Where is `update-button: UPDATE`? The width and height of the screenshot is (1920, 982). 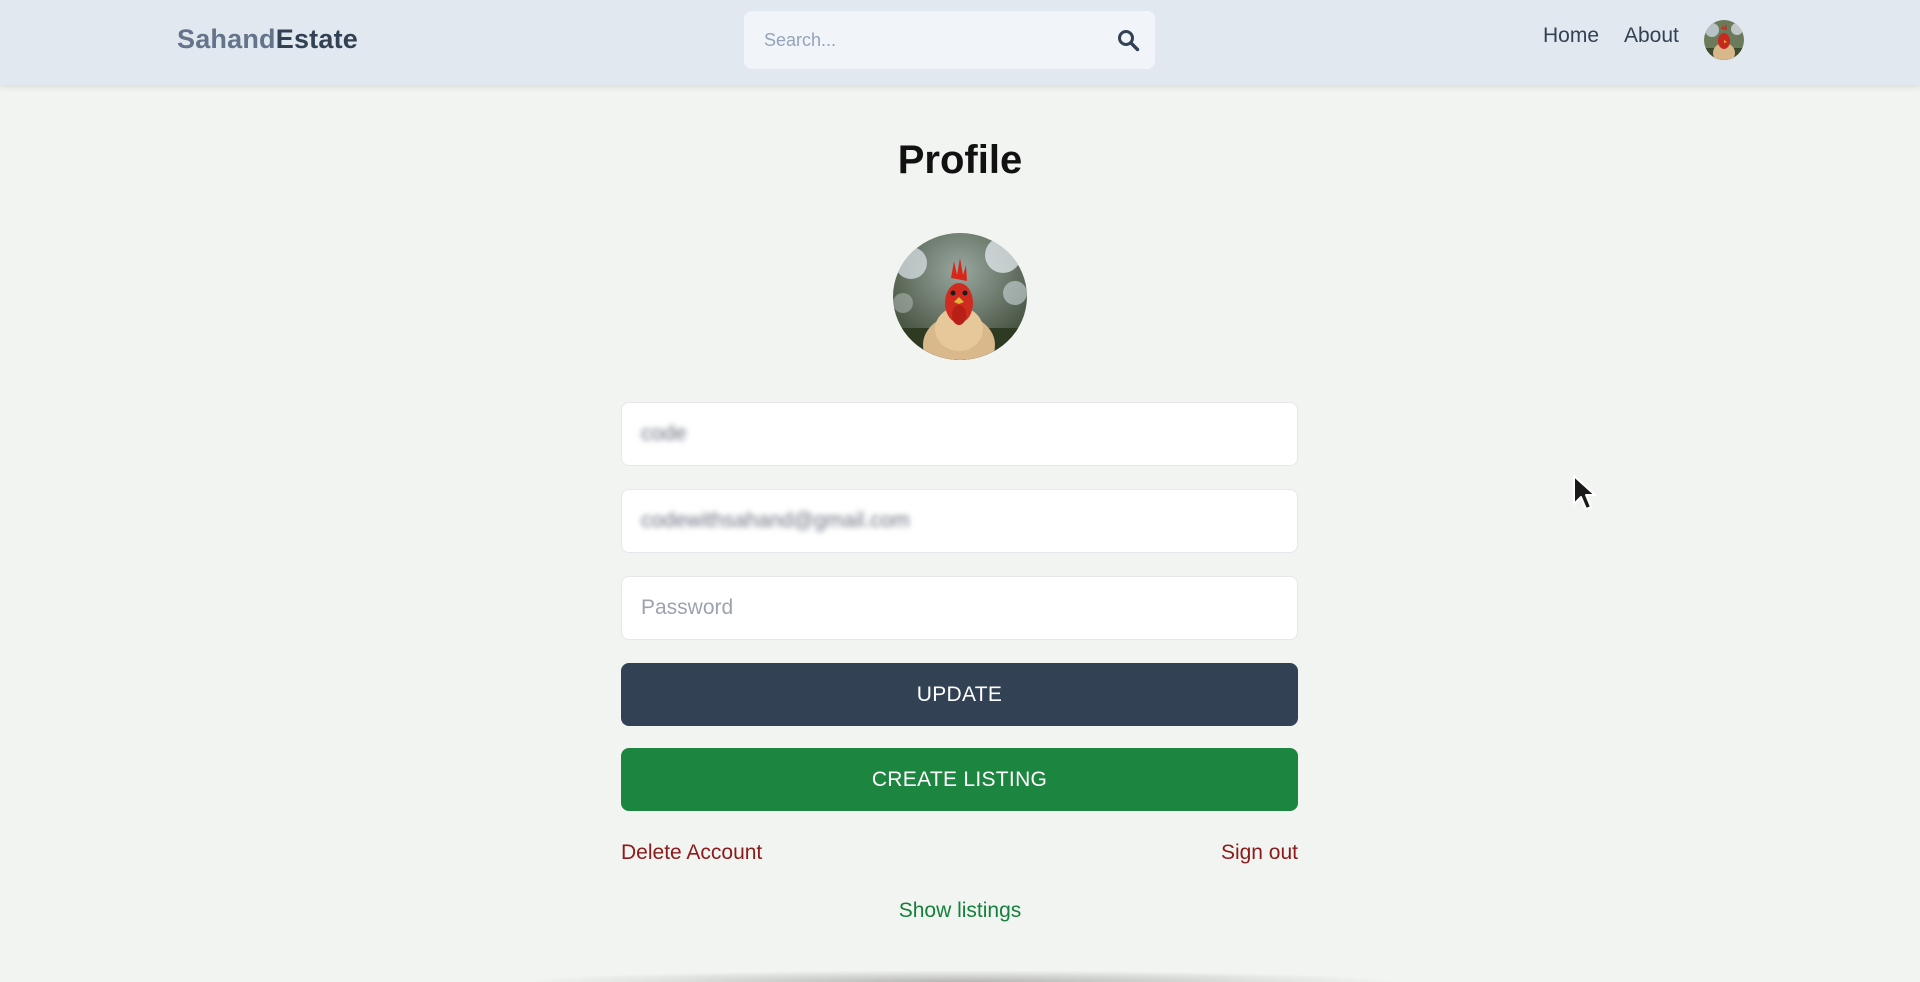 update-button: UPDATE is located at coordinates (959, 694).